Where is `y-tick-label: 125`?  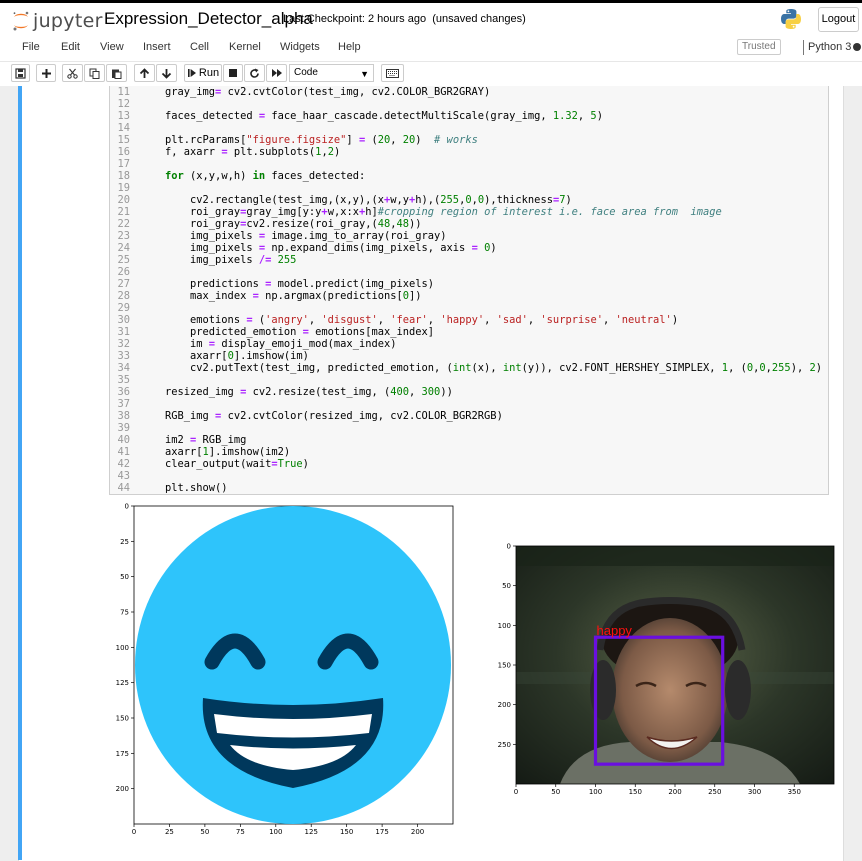
y-tick-label: 125 is located at coordinates (122, 683).